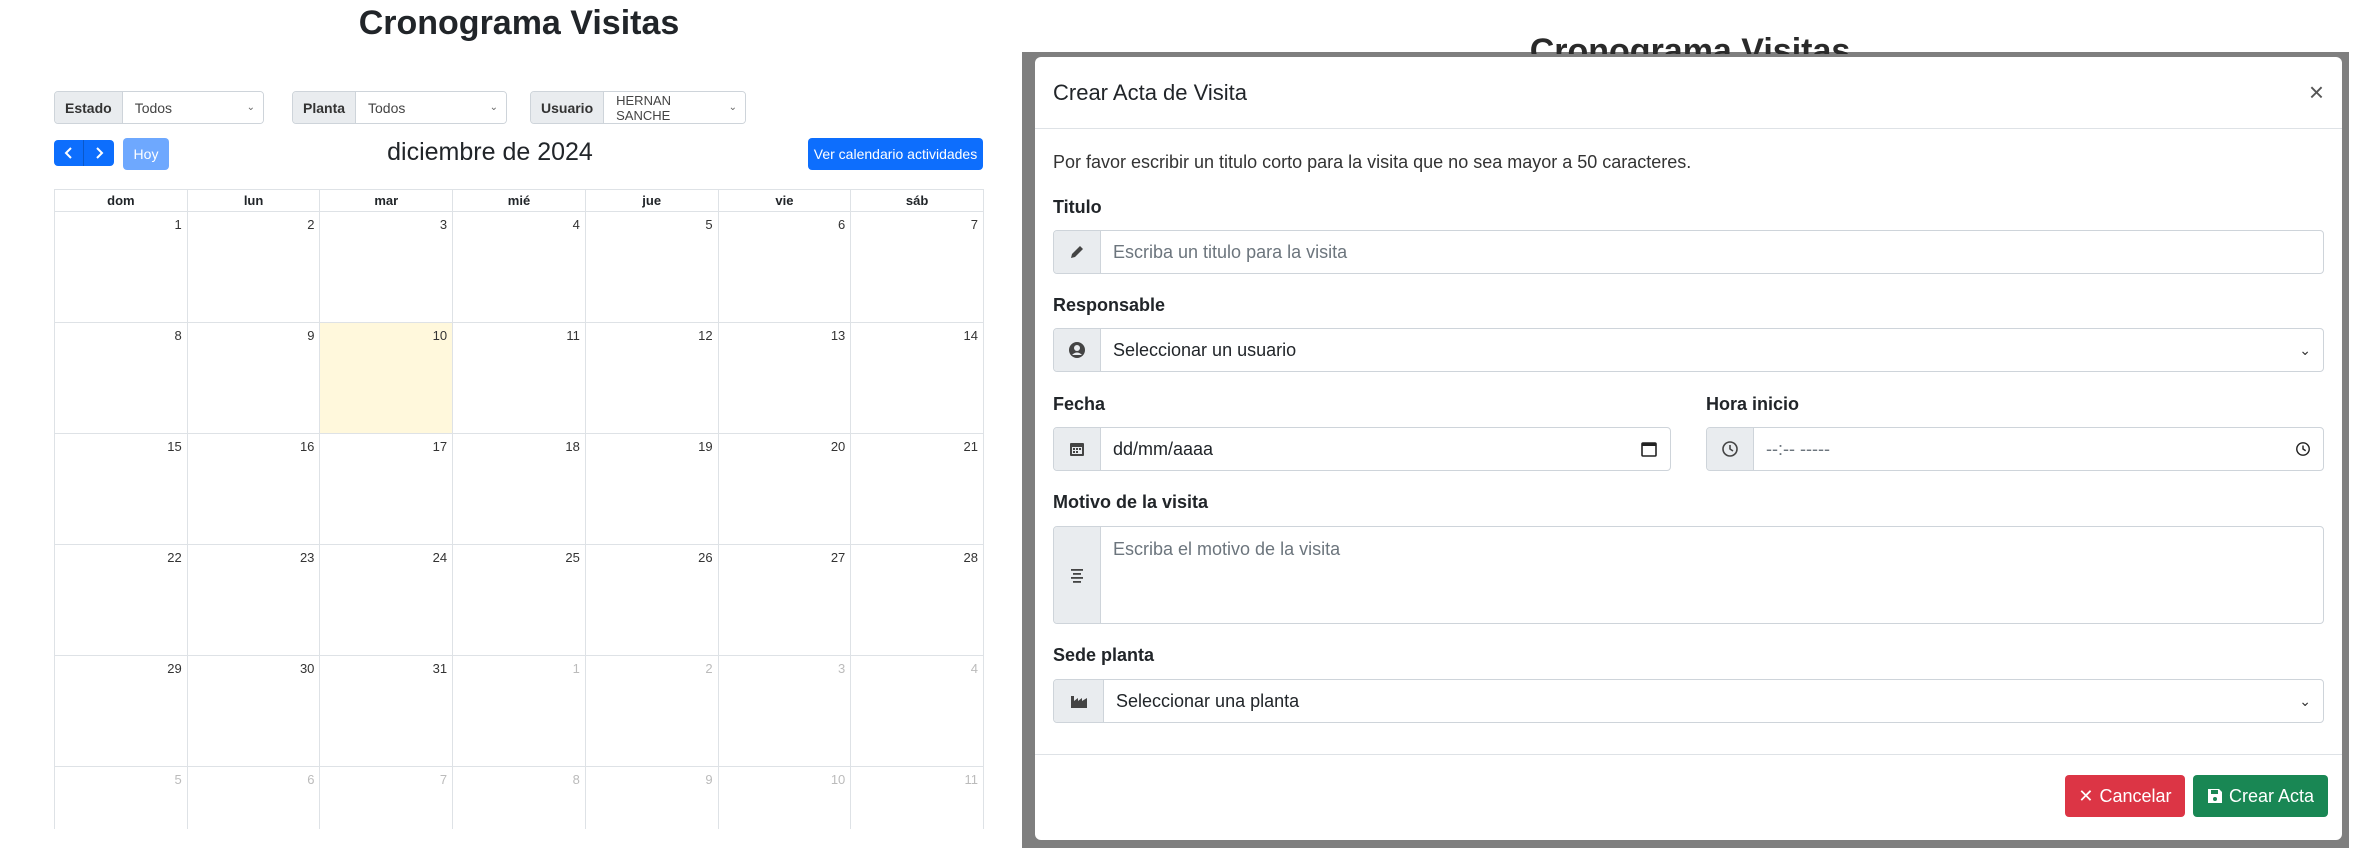 The width and height of the screenshot is (2358, 856). Describe the element at coordinates (387, 201) in the screenshot. I see `weekday-header-cell: mar` at that location.